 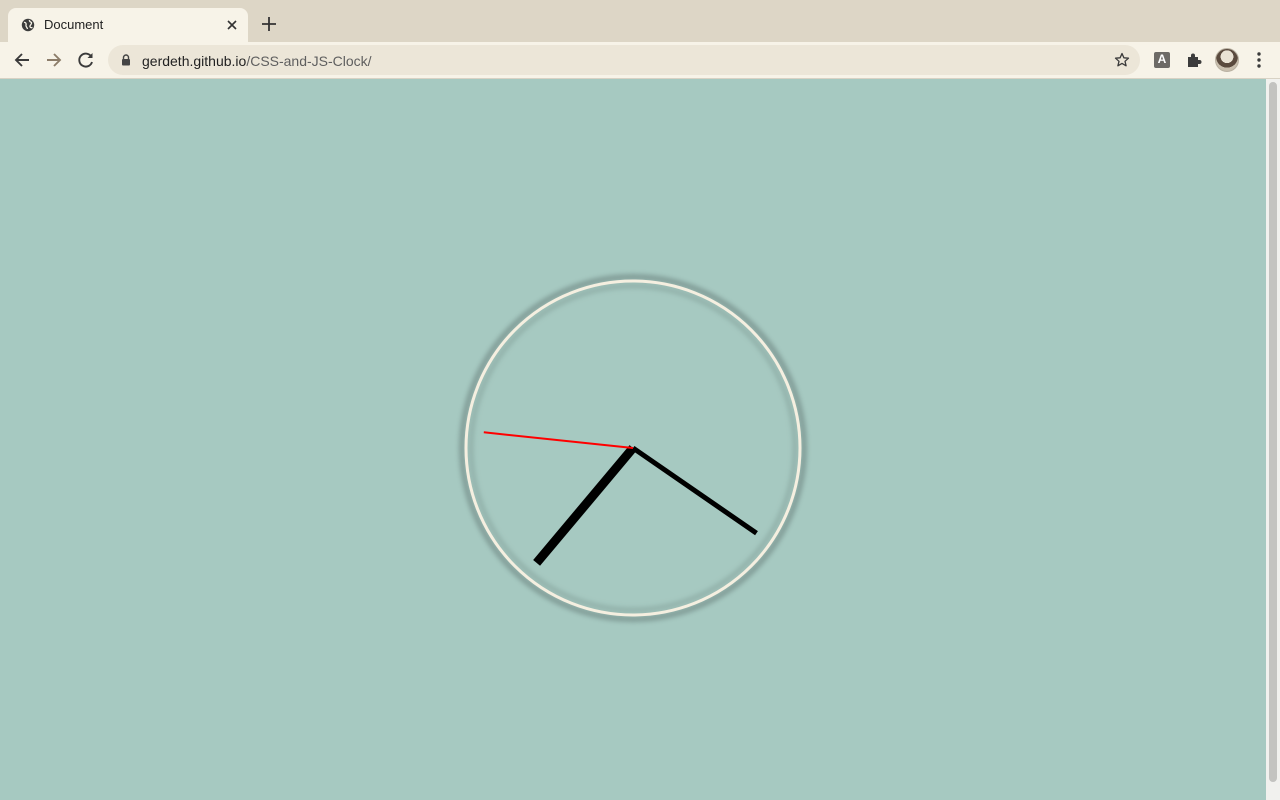 I want to click on tab-title: Document, so click(x=74, y=24).